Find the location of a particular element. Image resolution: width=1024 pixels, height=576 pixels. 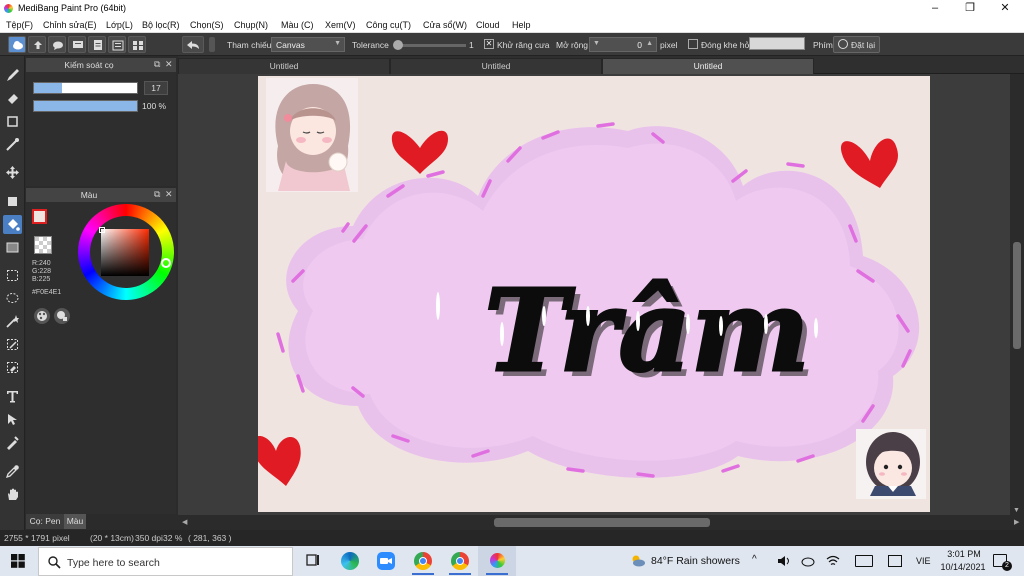

eyedropper-tool-icon is located at coordinates (12, 471).